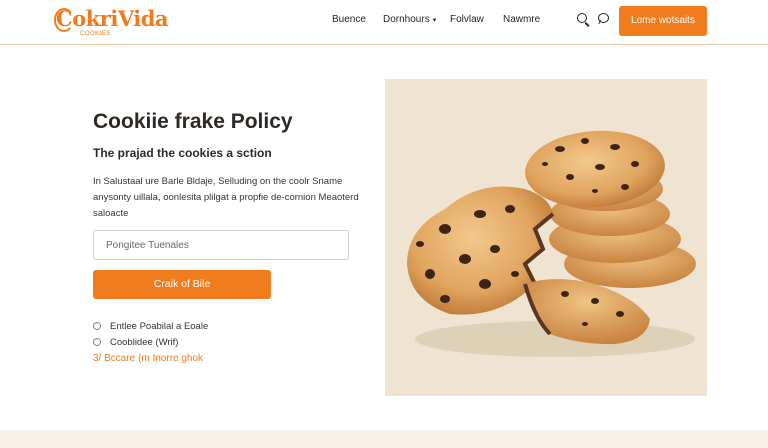 Image resolution: width=768 pixels, height=448 pixels. What do you see at coordinates (193, 121) in the screenshot?
I see `page-title: Cookiie frake Policy` at bounding box center [193, 121].